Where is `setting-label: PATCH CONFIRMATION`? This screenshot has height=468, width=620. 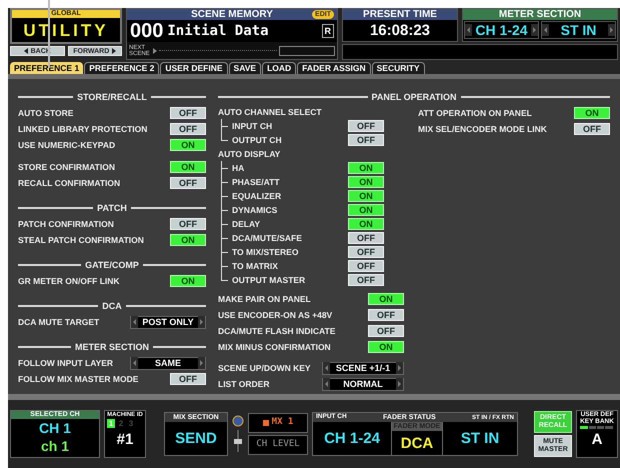
setting-label: PATCH CONFIRMATION is located at coordinates (66, 224).